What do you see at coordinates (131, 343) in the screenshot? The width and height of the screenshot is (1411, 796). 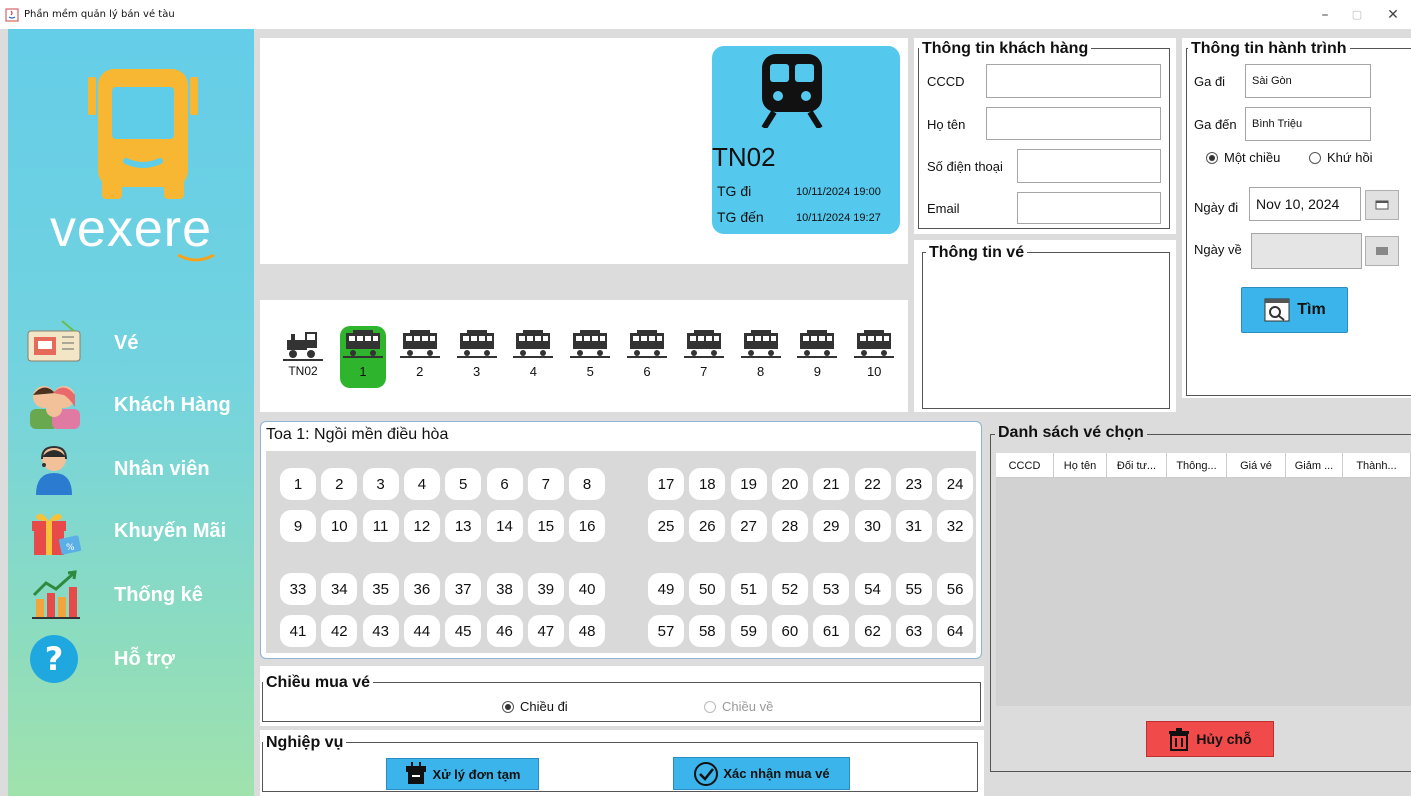 I see `nav-item-ve: Vé` at bounding box center [131, 343].